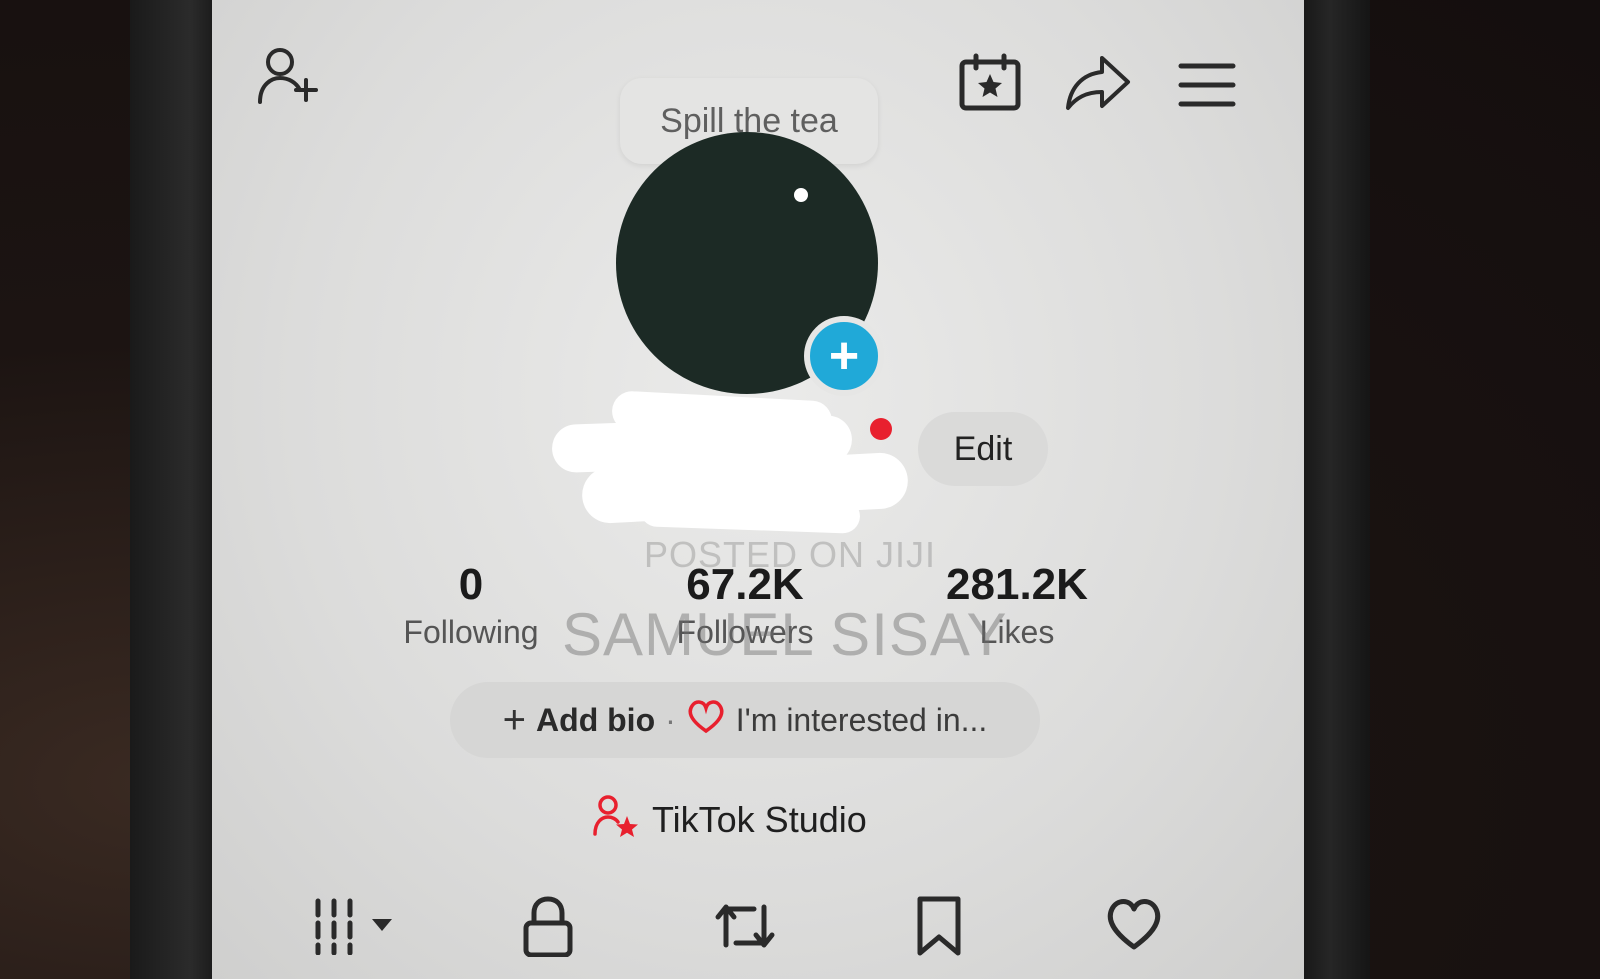  What do you see at coordinates (616, 820) in the screenshot?
I see `creator-star-icon` at bounding box center [616, 820].